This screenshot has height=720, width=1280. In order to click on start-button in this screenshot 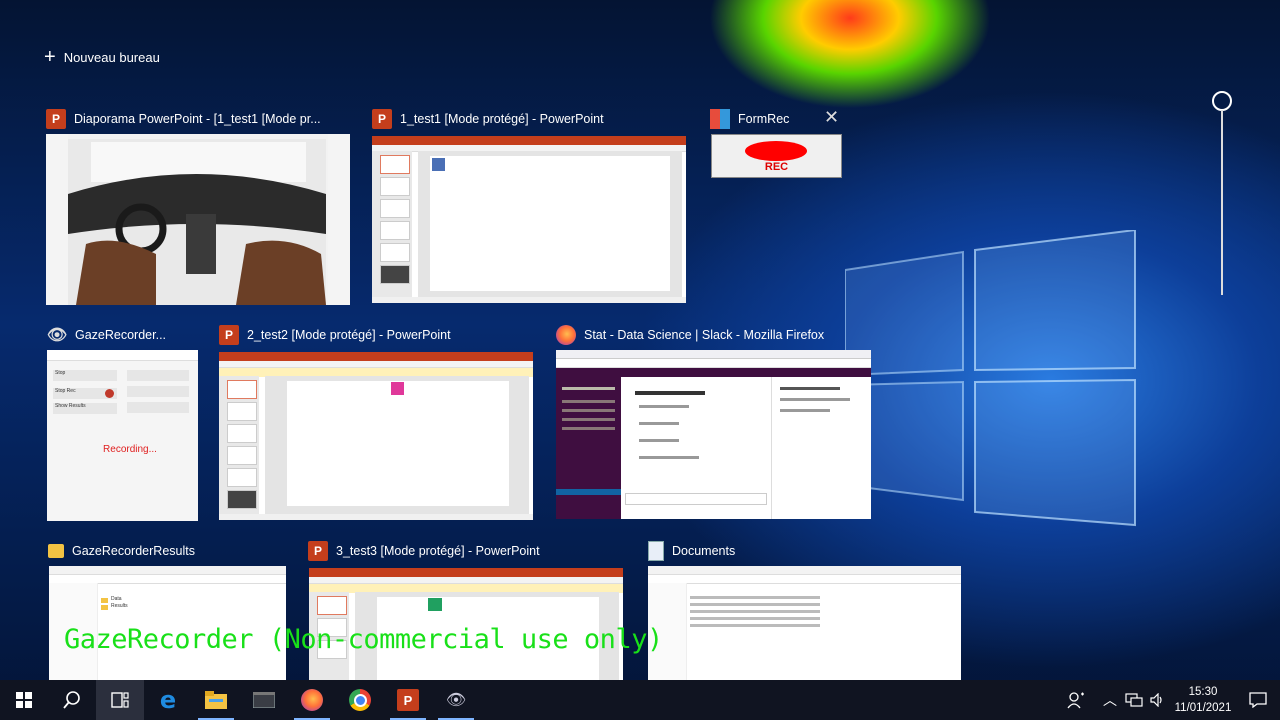, I will do `click(24, 700)`.